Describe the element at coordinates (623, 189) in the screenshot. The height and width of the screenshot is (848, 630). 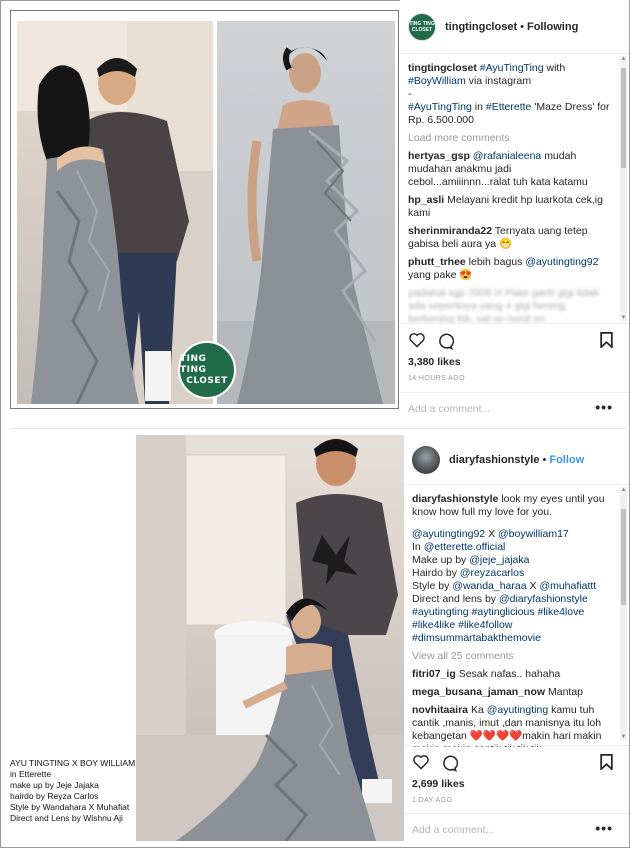
I see `post1-comments-scrollbar: ▲ ▼` at that location.